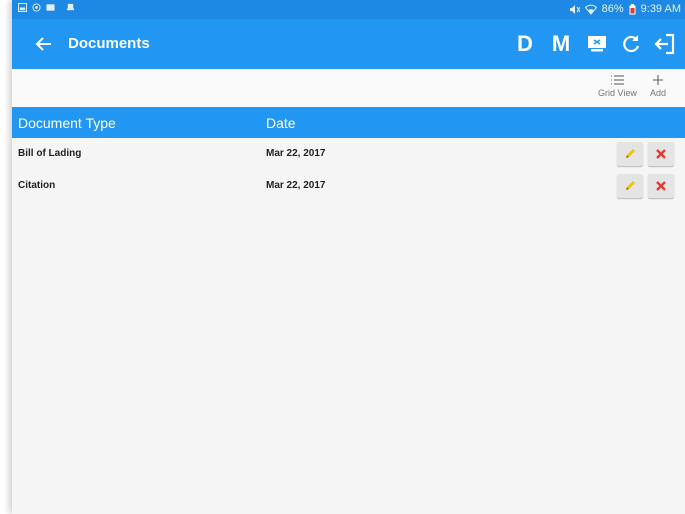  Describe the element at coordinates (348, 122) in the screenshot. I see `table-header: Document Type Date` at that location.